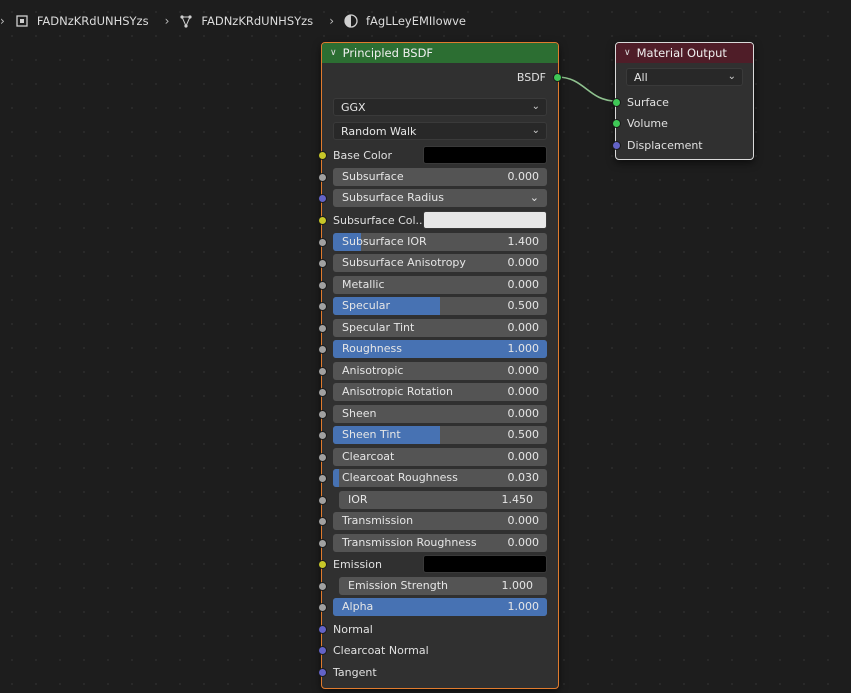 The height and width of the screenshot is (693, 851). Describe the element at coordinates (684, 77) in the screenshot. I see `target-dropdown: All ⌄` at that location.